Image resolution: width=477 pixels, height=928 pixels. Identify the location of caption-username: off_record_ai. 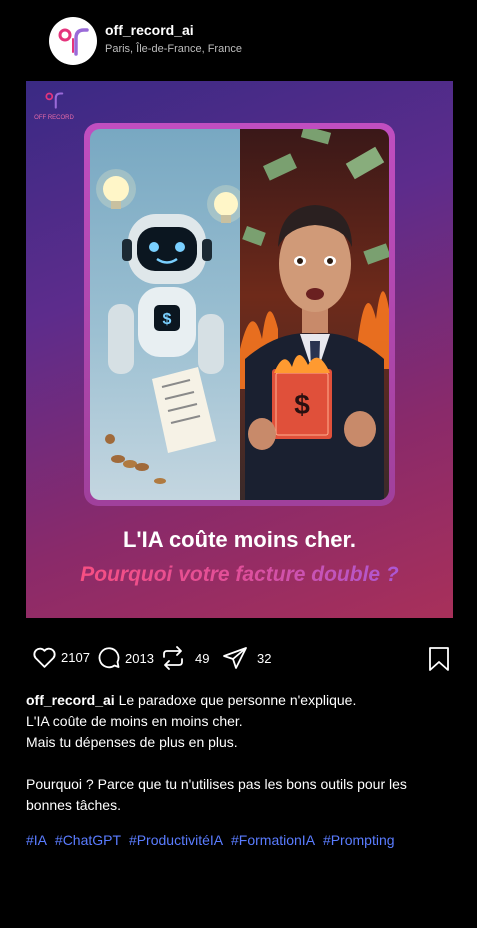
(70, 700).